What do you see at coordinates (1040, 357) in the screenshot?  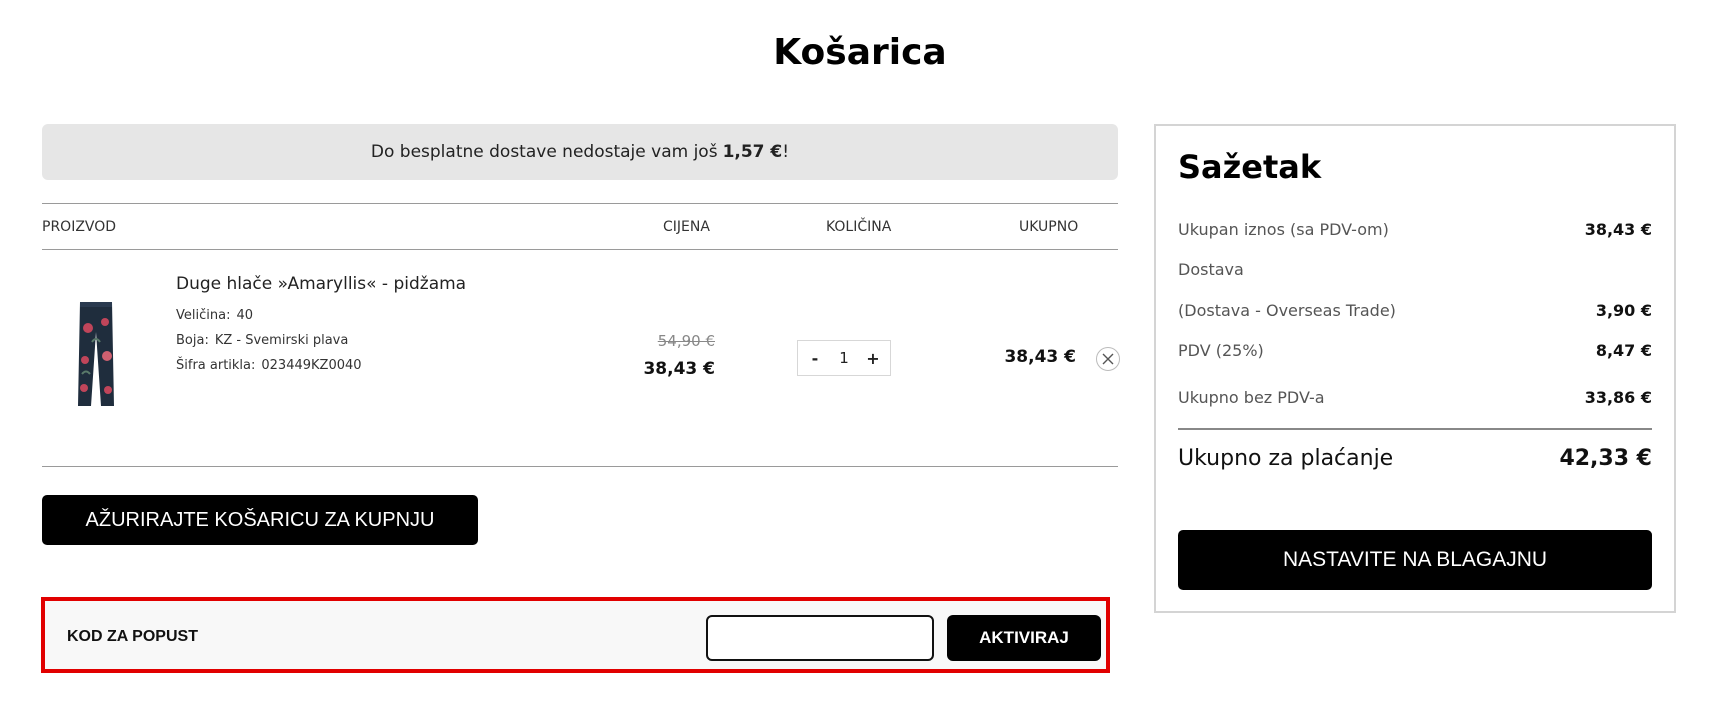 I see `line-total: 38,43 €` at bounding box center [1040, 357].